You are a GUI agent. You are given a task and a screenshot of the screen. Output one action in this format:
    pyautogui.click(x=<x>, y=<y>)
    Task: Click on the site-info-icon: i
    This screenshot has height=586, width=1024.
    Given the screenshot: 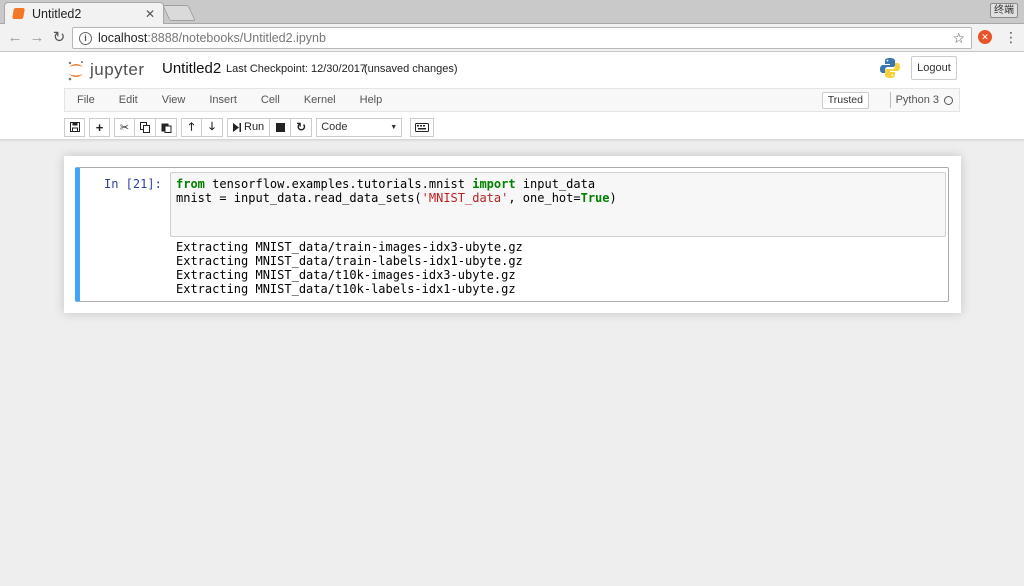 What is the action you would take?
    pyautogui.click(x=85, y=38)
    